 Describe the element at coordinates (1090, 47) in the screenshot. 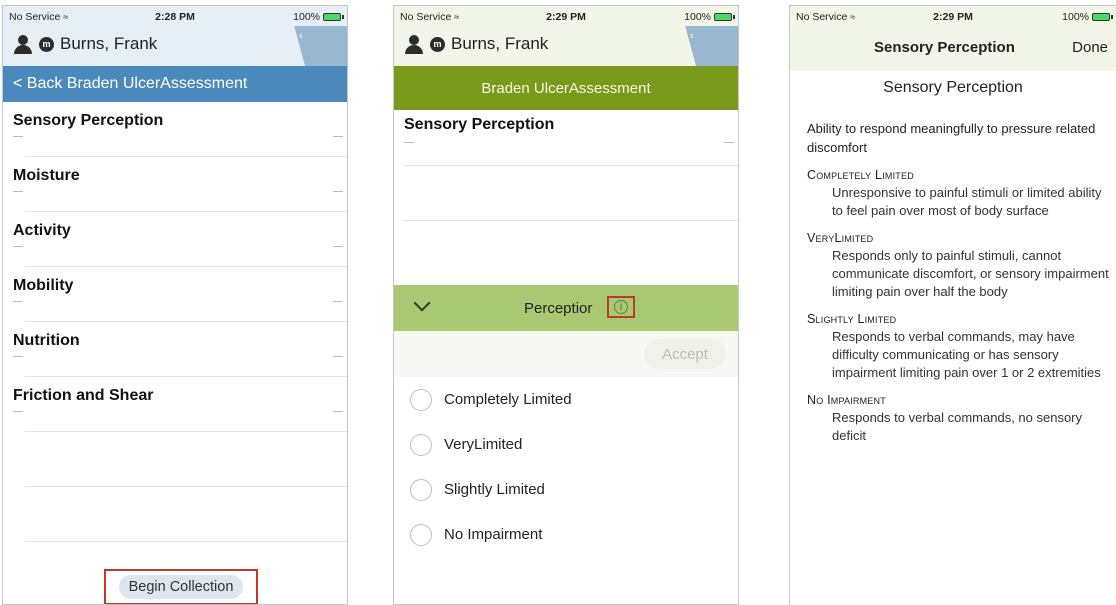

I see `done-button: Done` at that location.